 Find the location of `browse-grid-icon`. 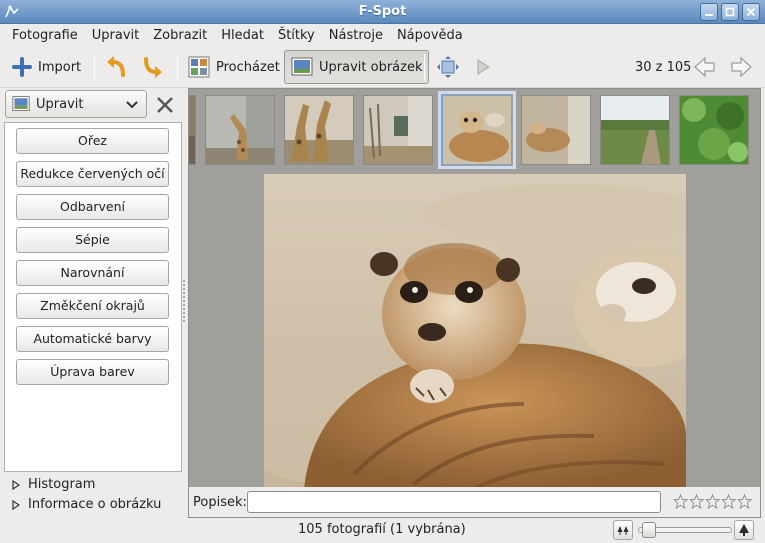

browse-grid-icon is located at coordinates (199, 67).